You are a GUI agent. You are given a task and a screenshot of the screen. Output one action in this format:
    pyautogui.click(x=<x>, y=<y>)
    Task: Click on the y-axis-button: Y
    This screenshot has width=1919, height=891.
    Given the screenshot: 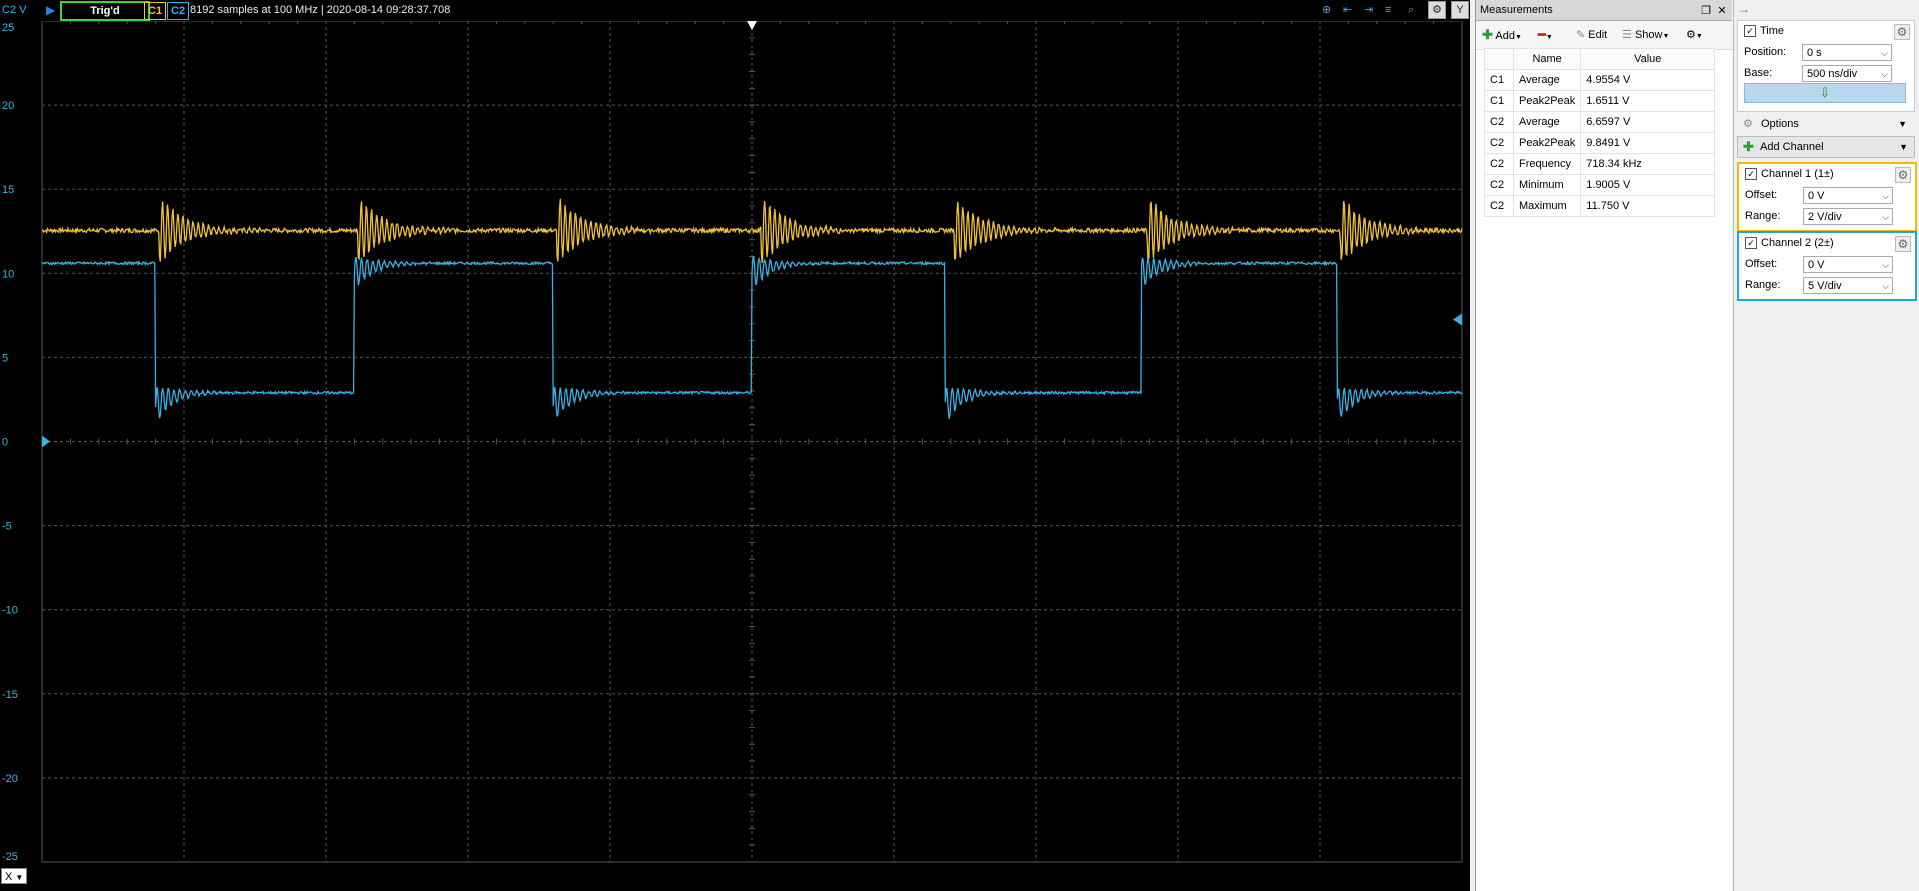 What is the action you would take?
    pyautogui.click(x=1460, y=10)
    